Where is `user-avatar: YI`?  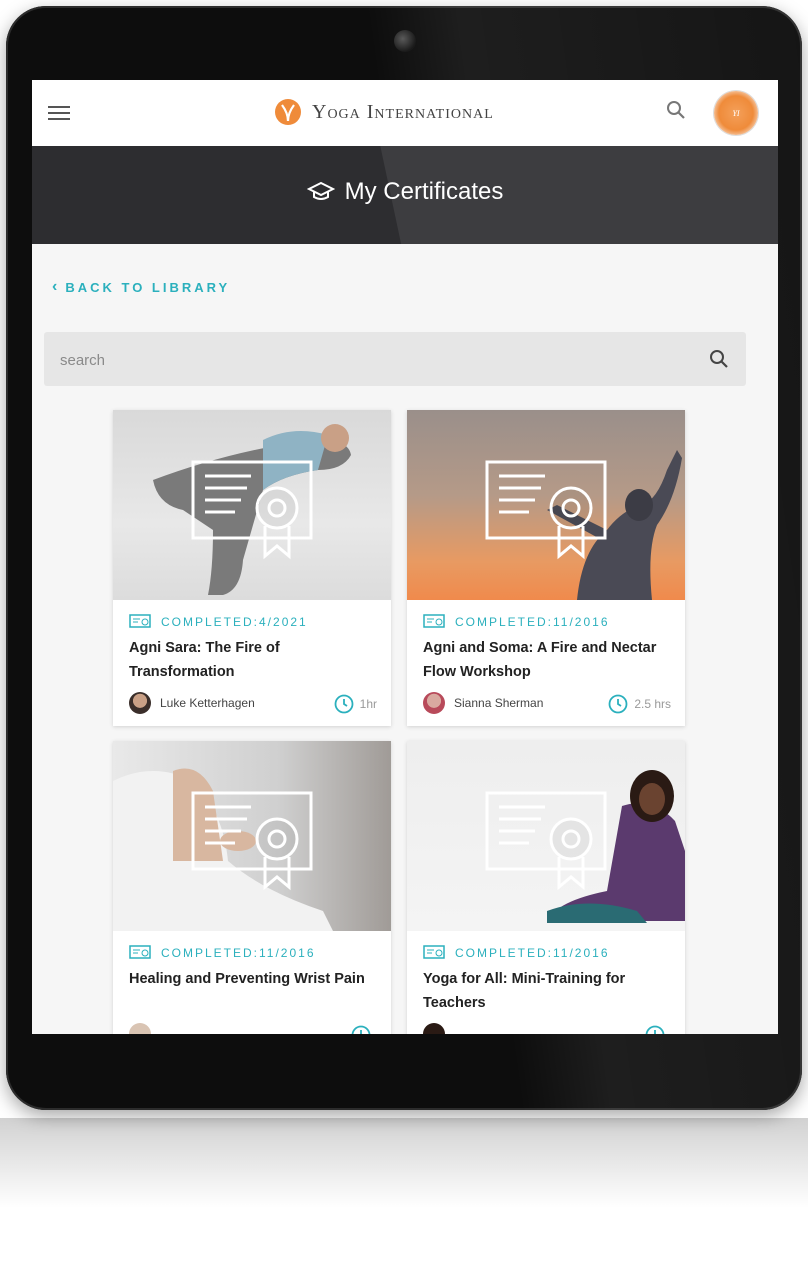 user-avatar: YI is located at coordinates (736, 113).